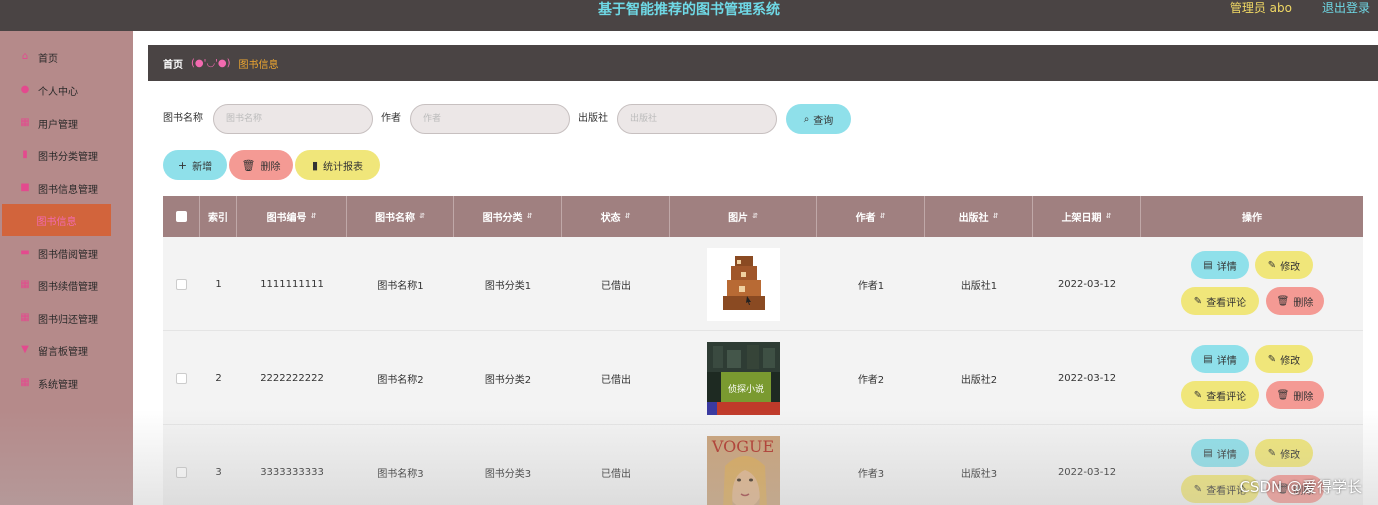 The height and width of the screenshot is (505, 1378). Describe the element at coordinates (66, 350) in the screenshot. I see `sidebar-item-messages: ▼ 留言板管理` at that location.